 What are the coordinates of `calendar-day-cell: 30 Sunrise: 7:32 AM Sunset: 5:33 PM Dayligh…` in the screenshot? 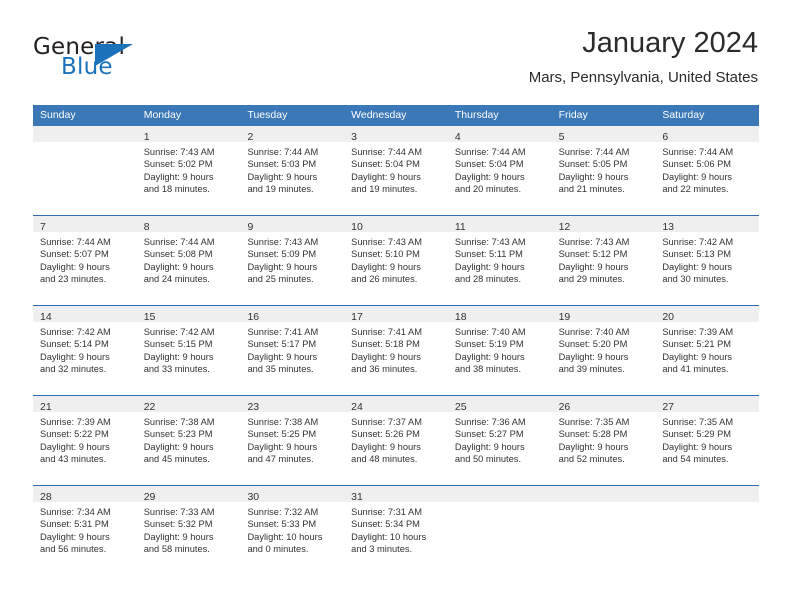 It's located at (292, 530).